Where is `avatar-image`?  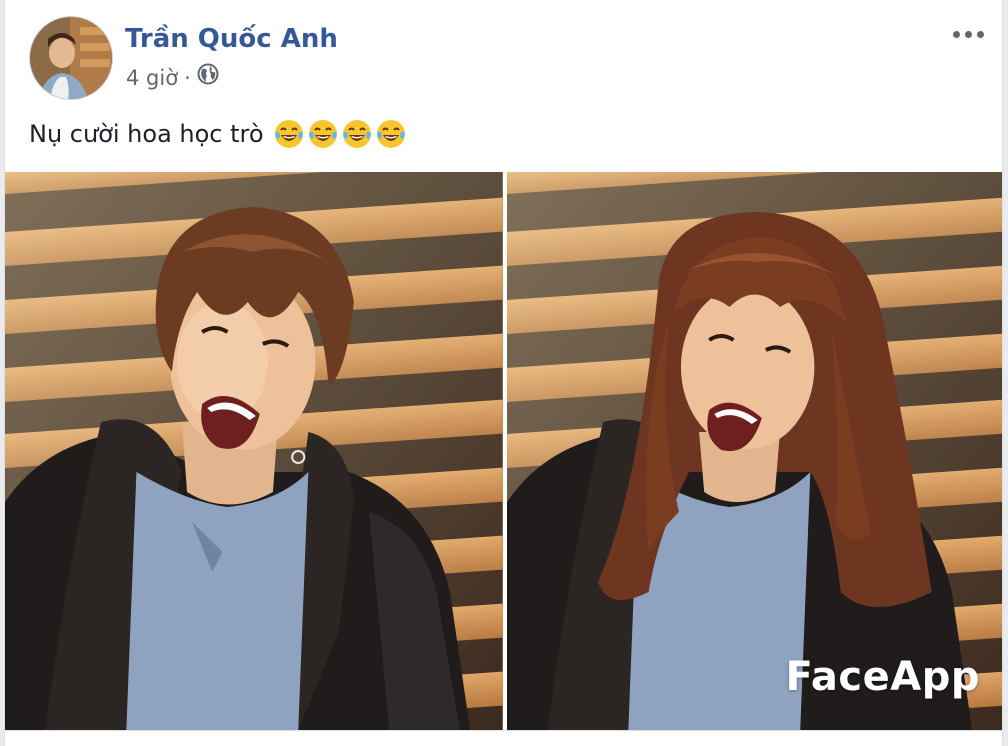 avatar-image is located at coordinates (71, 58).